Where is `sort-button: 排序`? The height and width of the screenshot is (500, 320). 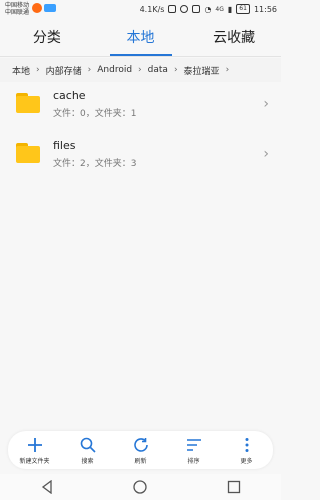
sort-button: 排序 is located at coordinates (194, 450).